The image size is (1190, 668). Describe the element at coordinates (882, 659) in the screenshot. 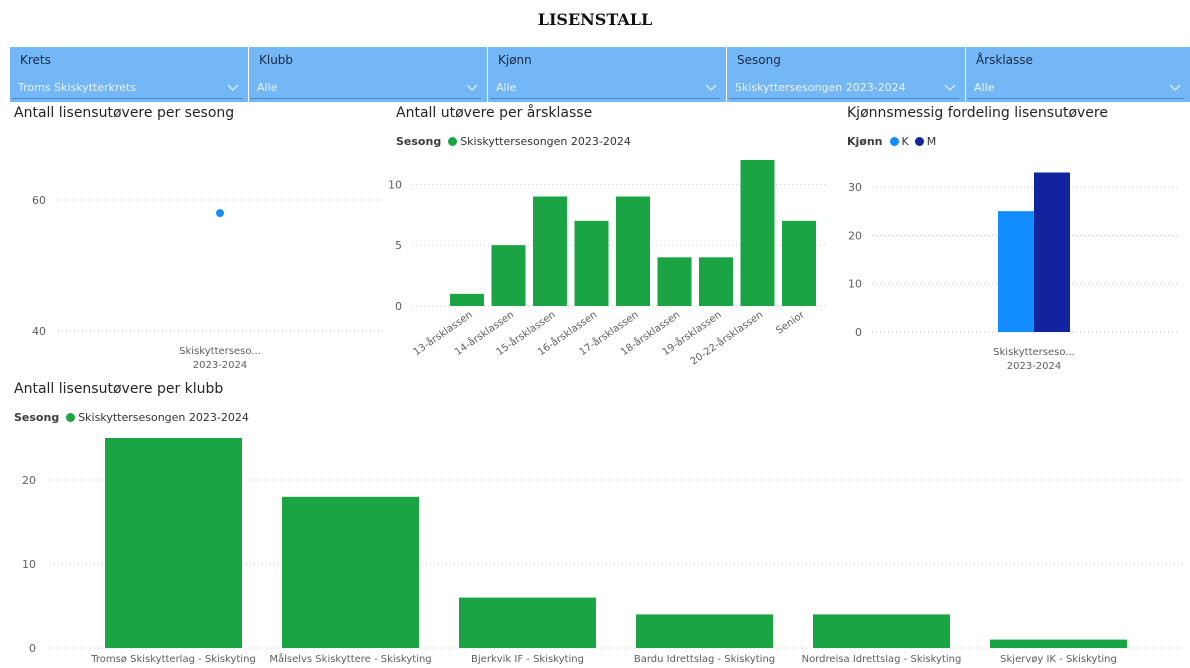

I see `x-tick-label: Nordreisa Idrettslag - Skiskyting` at that location.